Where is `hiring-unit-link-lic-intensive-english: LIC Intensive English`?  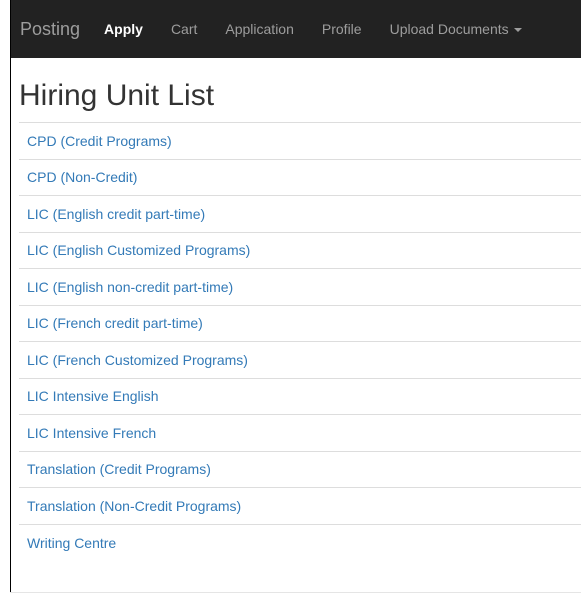
hiring-unit-link-lic-intensive-english: LIC Intensive English is located at coordinates (93, 396).